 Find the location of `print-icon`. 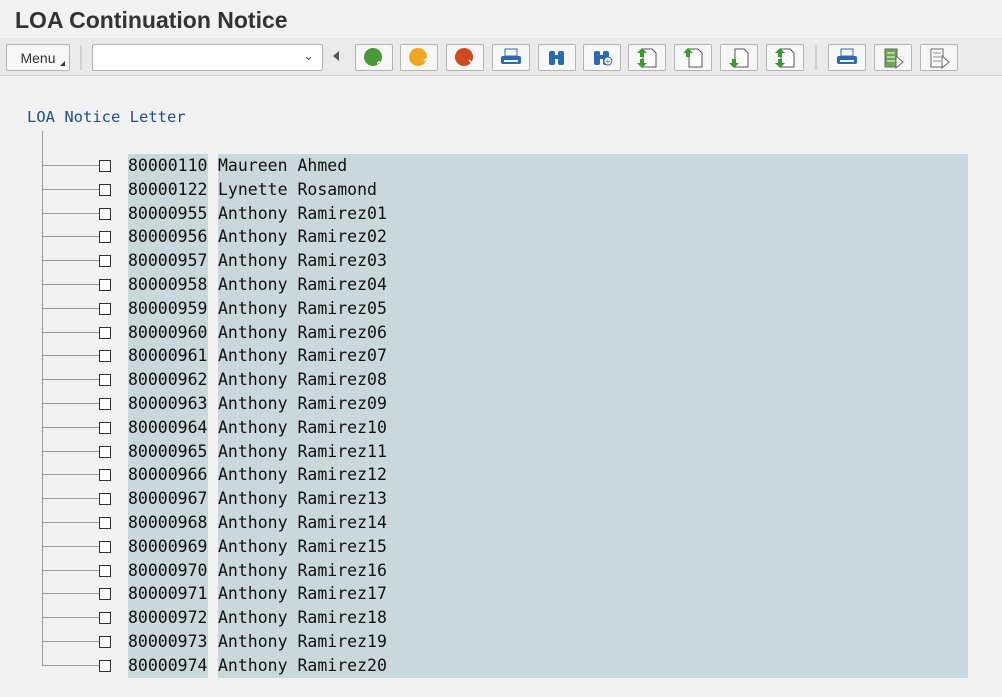

print-icon is located at coordinates (511, 58).